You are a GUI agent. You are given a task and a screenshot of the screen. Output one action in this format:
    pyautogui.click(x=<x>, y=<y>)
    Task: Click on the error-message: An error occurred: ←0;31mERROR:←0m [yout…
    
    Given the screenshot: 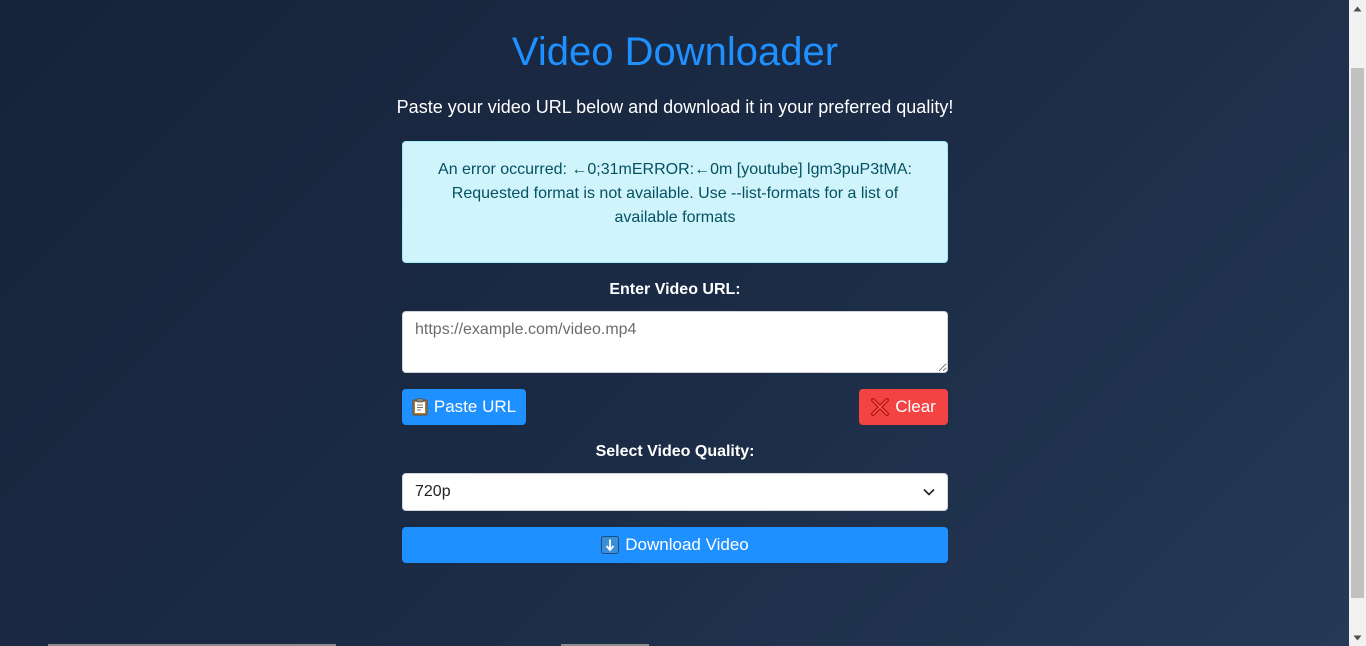 What is the action you would take?
    pyautogui.click(x=675, y=193)
    